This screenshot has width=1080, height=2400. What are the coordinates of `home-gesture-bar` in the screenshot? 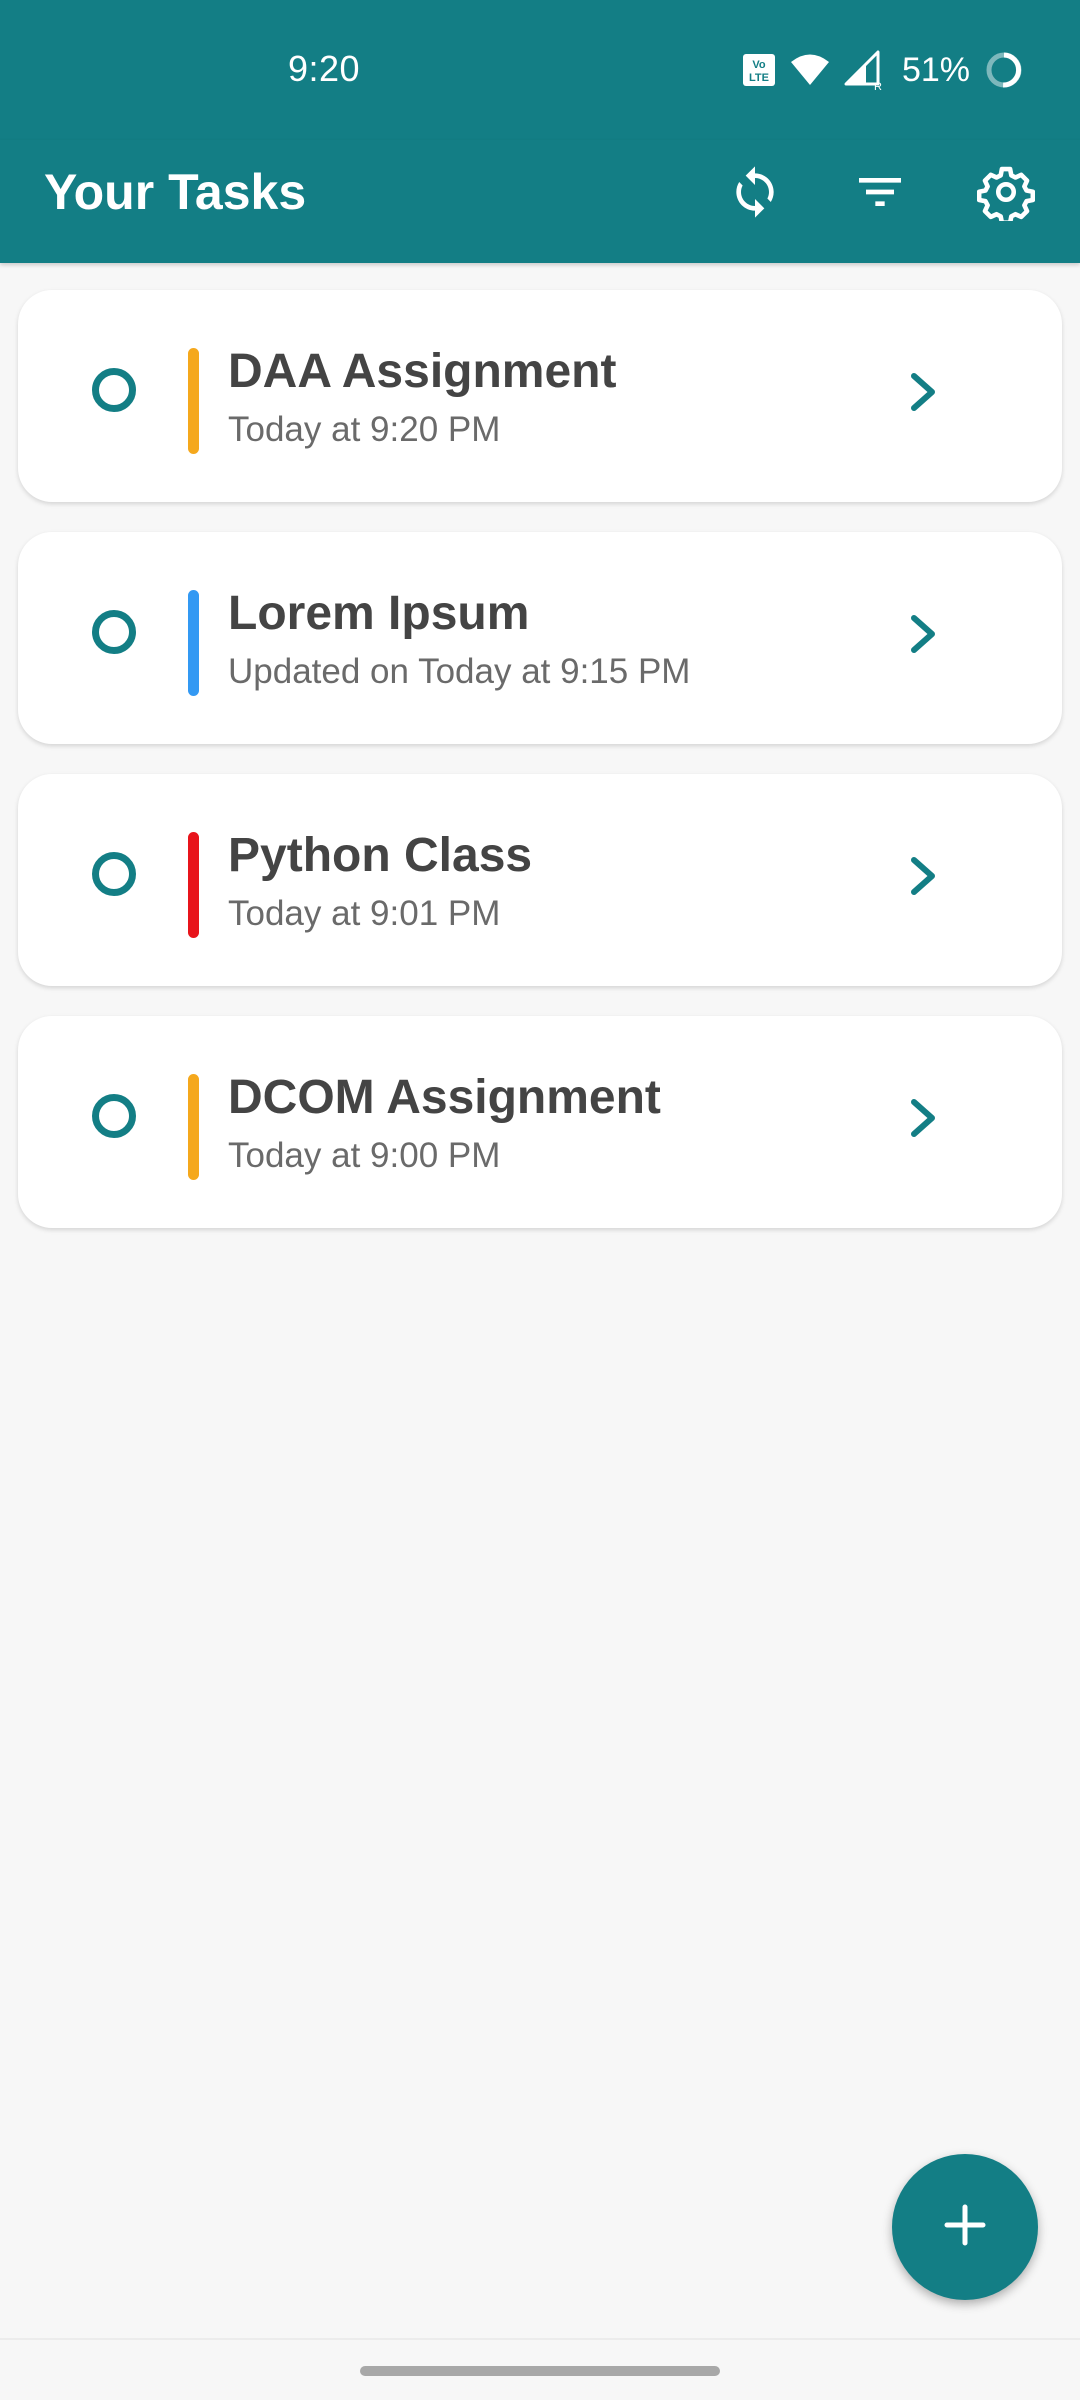 It's located at (540, 2371).